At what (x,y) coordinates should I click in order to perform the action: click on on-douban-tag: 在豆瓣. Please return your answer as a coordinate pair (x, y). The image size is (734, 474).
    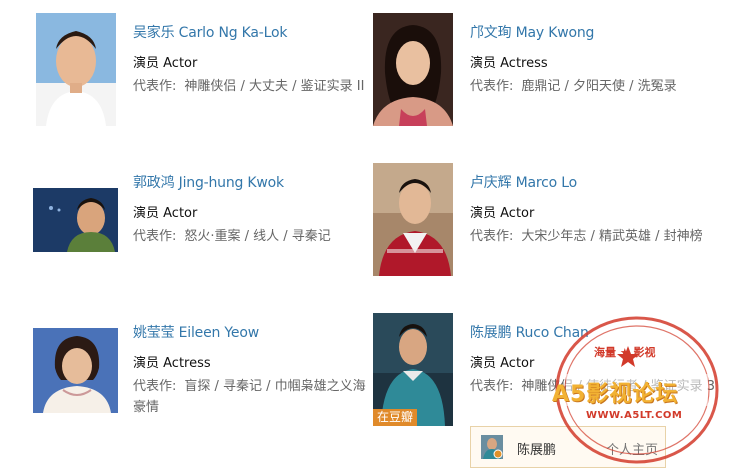
    Looking at the image, I should click on (395, 417).